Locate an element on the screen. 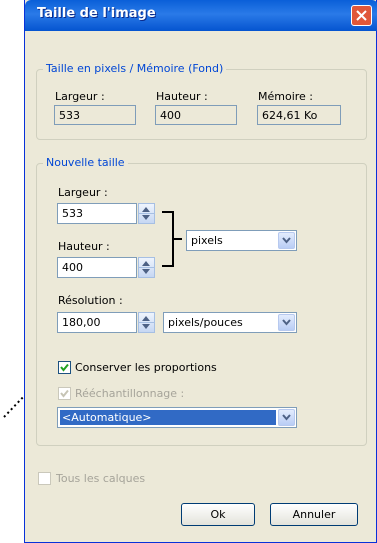 This screenshot has width=377, height=543. keep-proportions-label: Conserver les proportions is located at coordinates (146, 367).